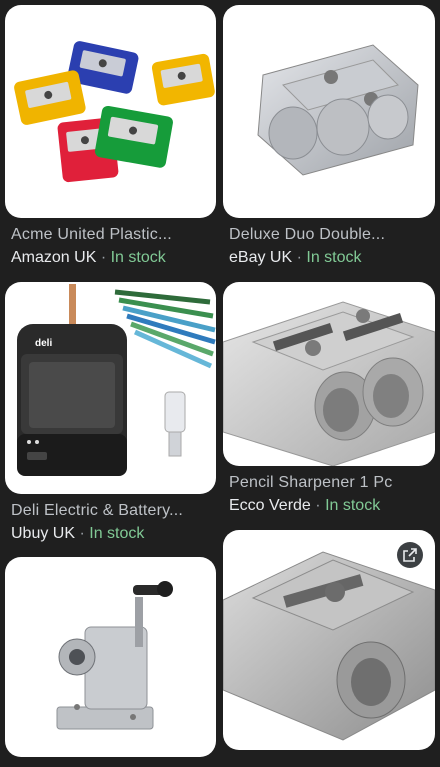  What do you see at coordinates (43, 343) in the screenshot?
I see `deli-logo: deli` at bounding box center [43, 343].